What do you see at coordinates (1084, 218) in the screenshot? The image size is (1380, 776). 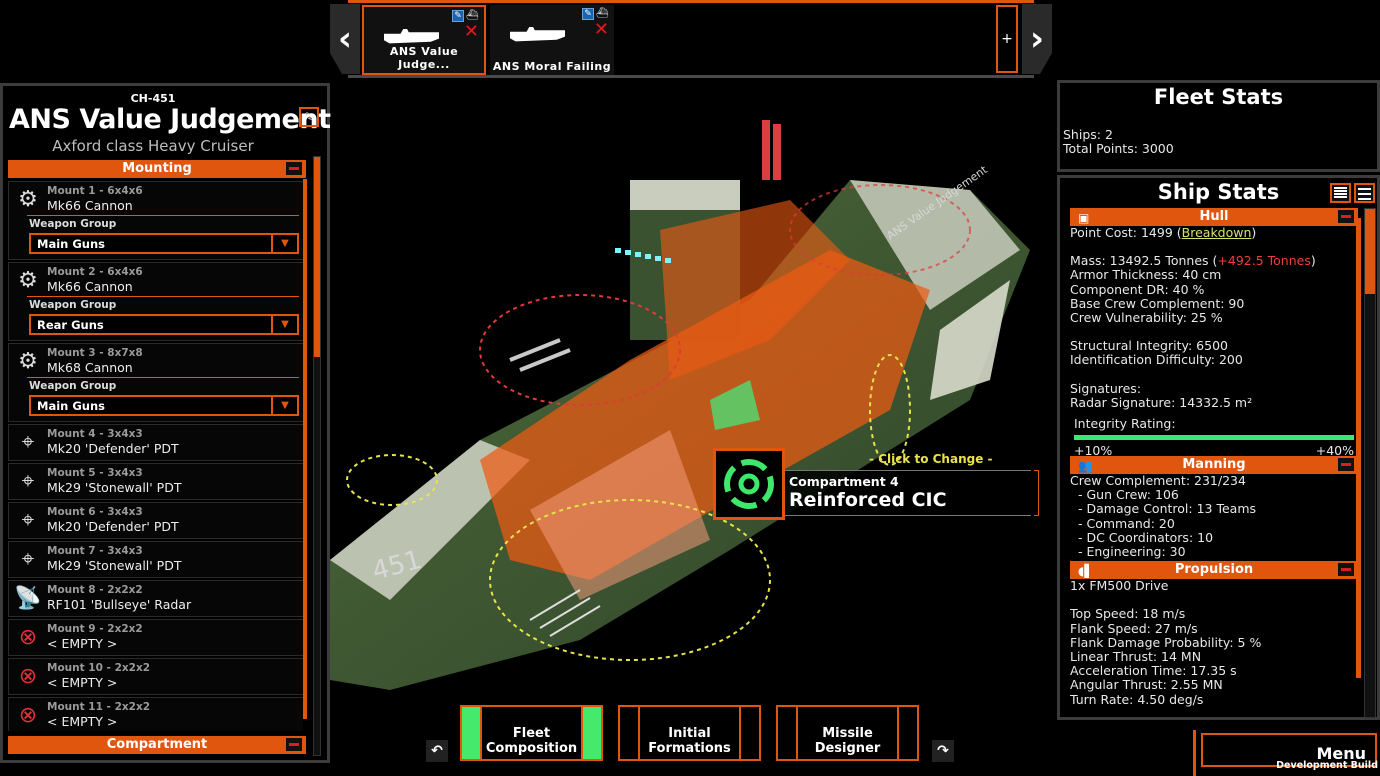 I see `hull-icon: ▣` at bounding box center [1084, 218].